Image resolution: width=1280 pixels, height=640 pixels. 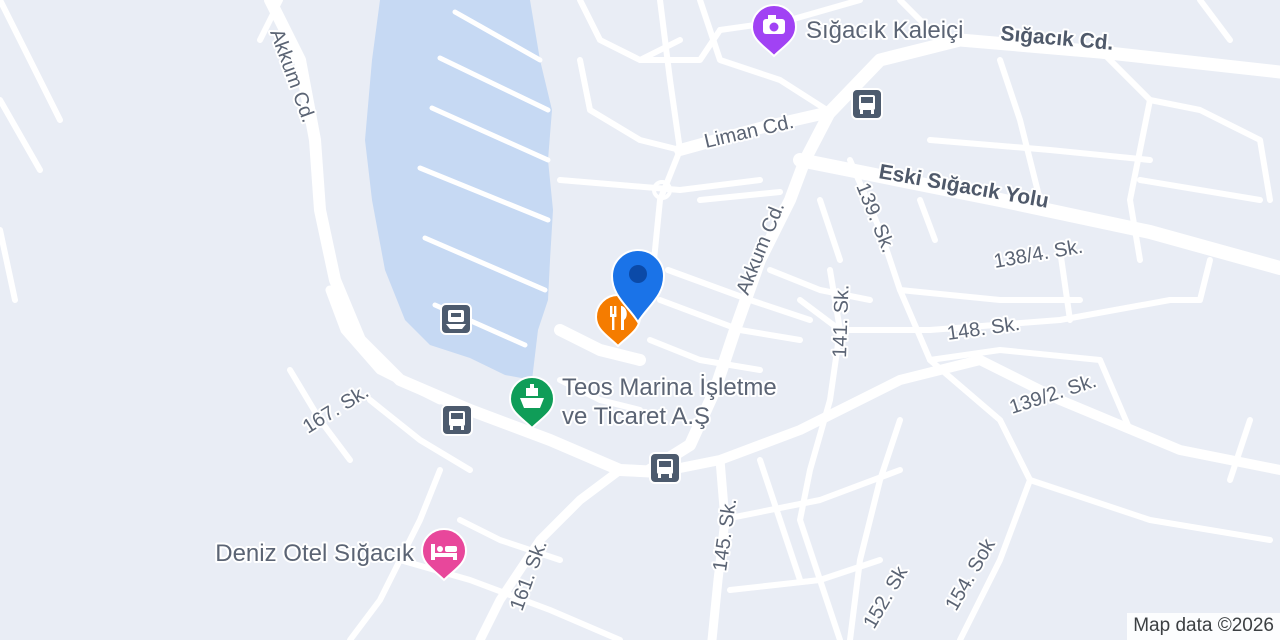 I want to click on transit-stop-junction, so click(x=665, y=468).